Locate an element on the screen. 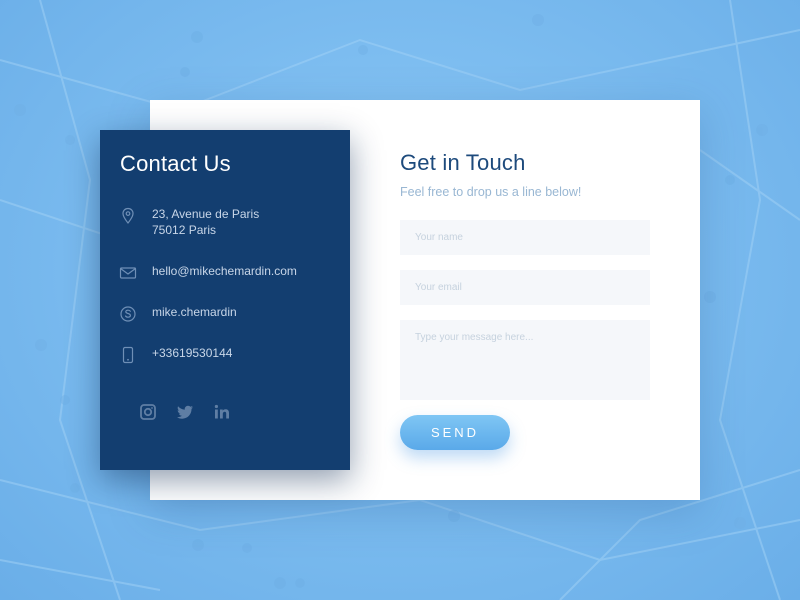 Image resolution: width=800 pixels, height=600 pixels. skype-row: mike.chemardin is located at coordinates (177, 314).